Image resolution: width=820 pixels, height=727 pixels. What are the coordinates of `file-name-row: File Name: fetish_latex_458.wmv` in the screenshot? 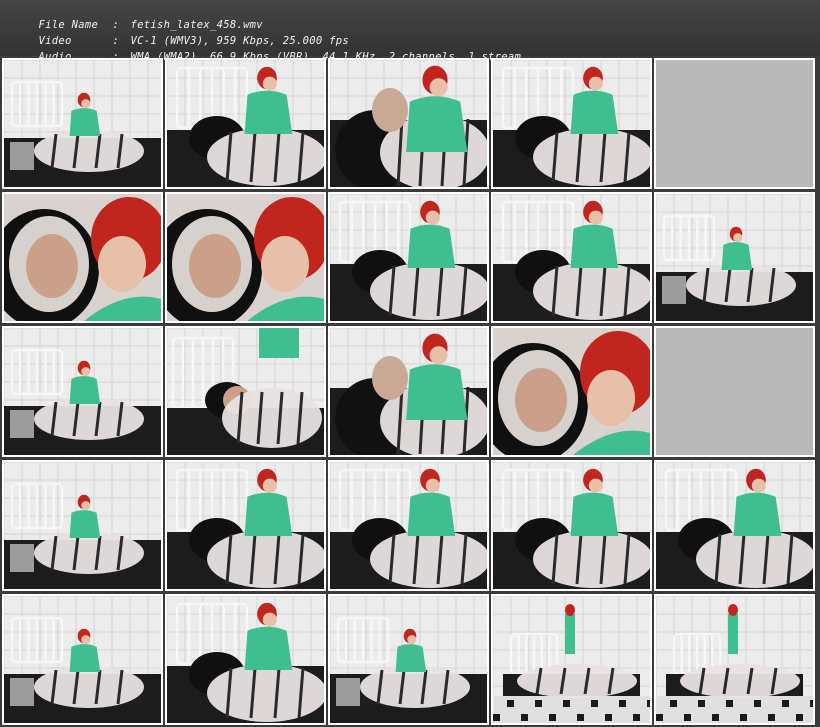 It's located at (137, 19).